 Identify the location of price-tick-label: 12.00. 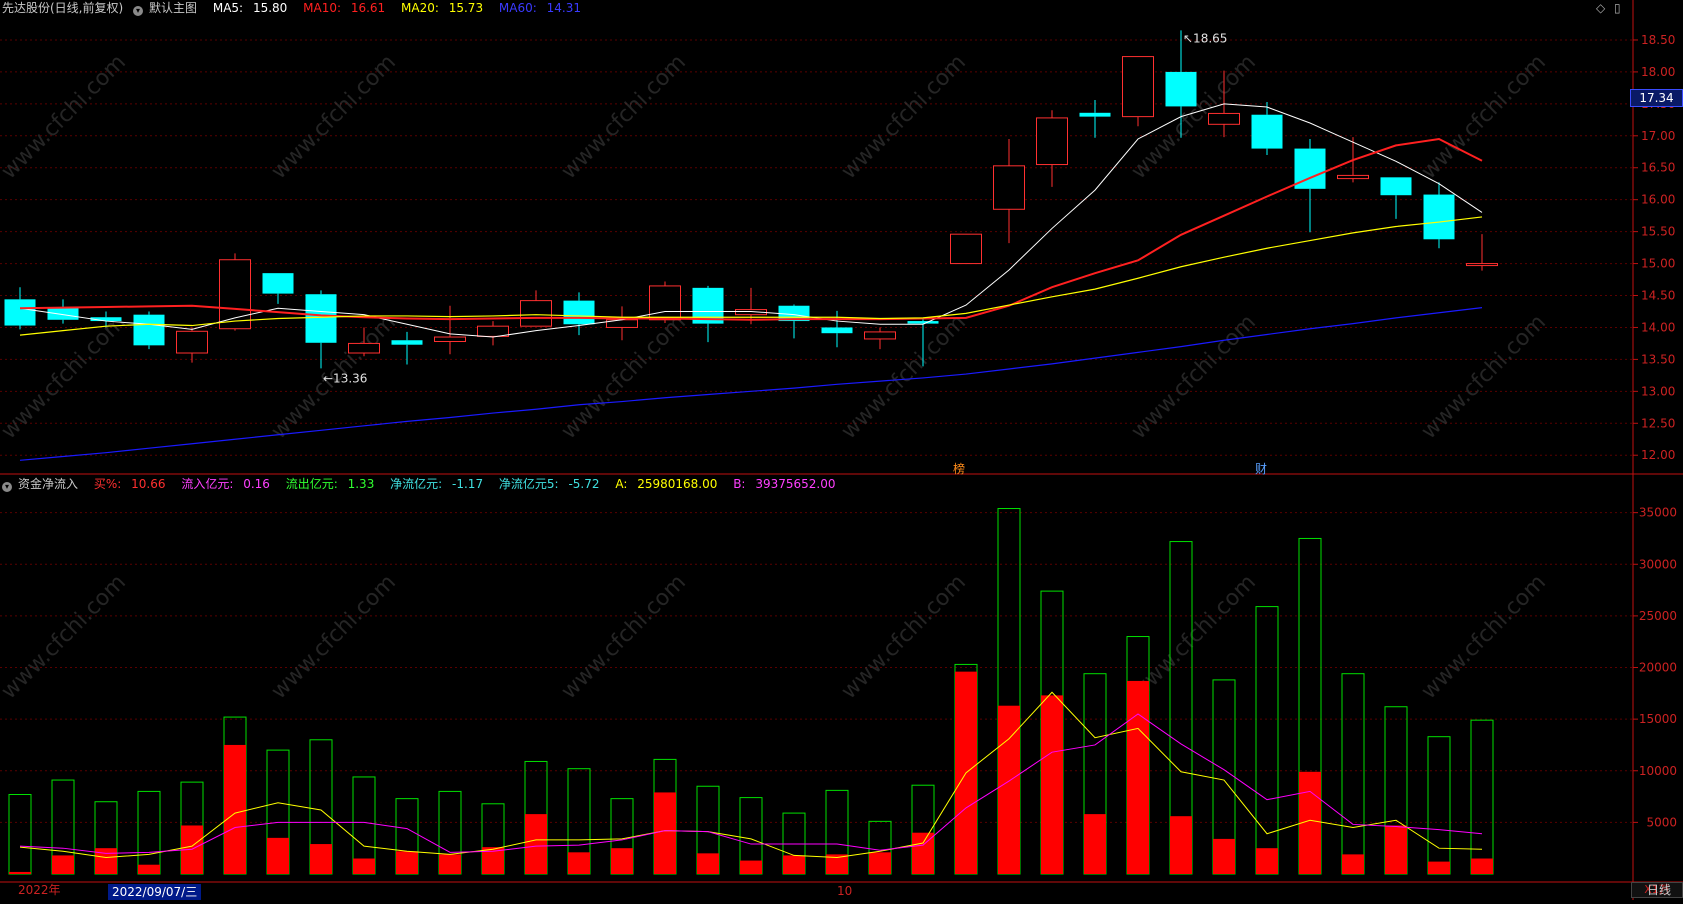
(1658, 455).